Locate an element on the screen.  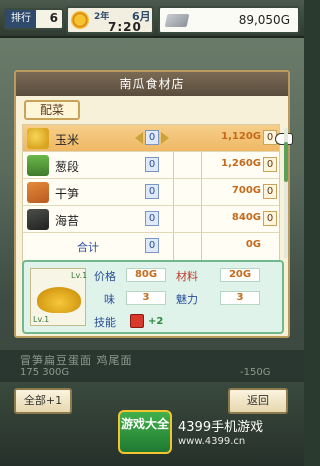
silver-bar-icon is located at coordinates (177, 20).